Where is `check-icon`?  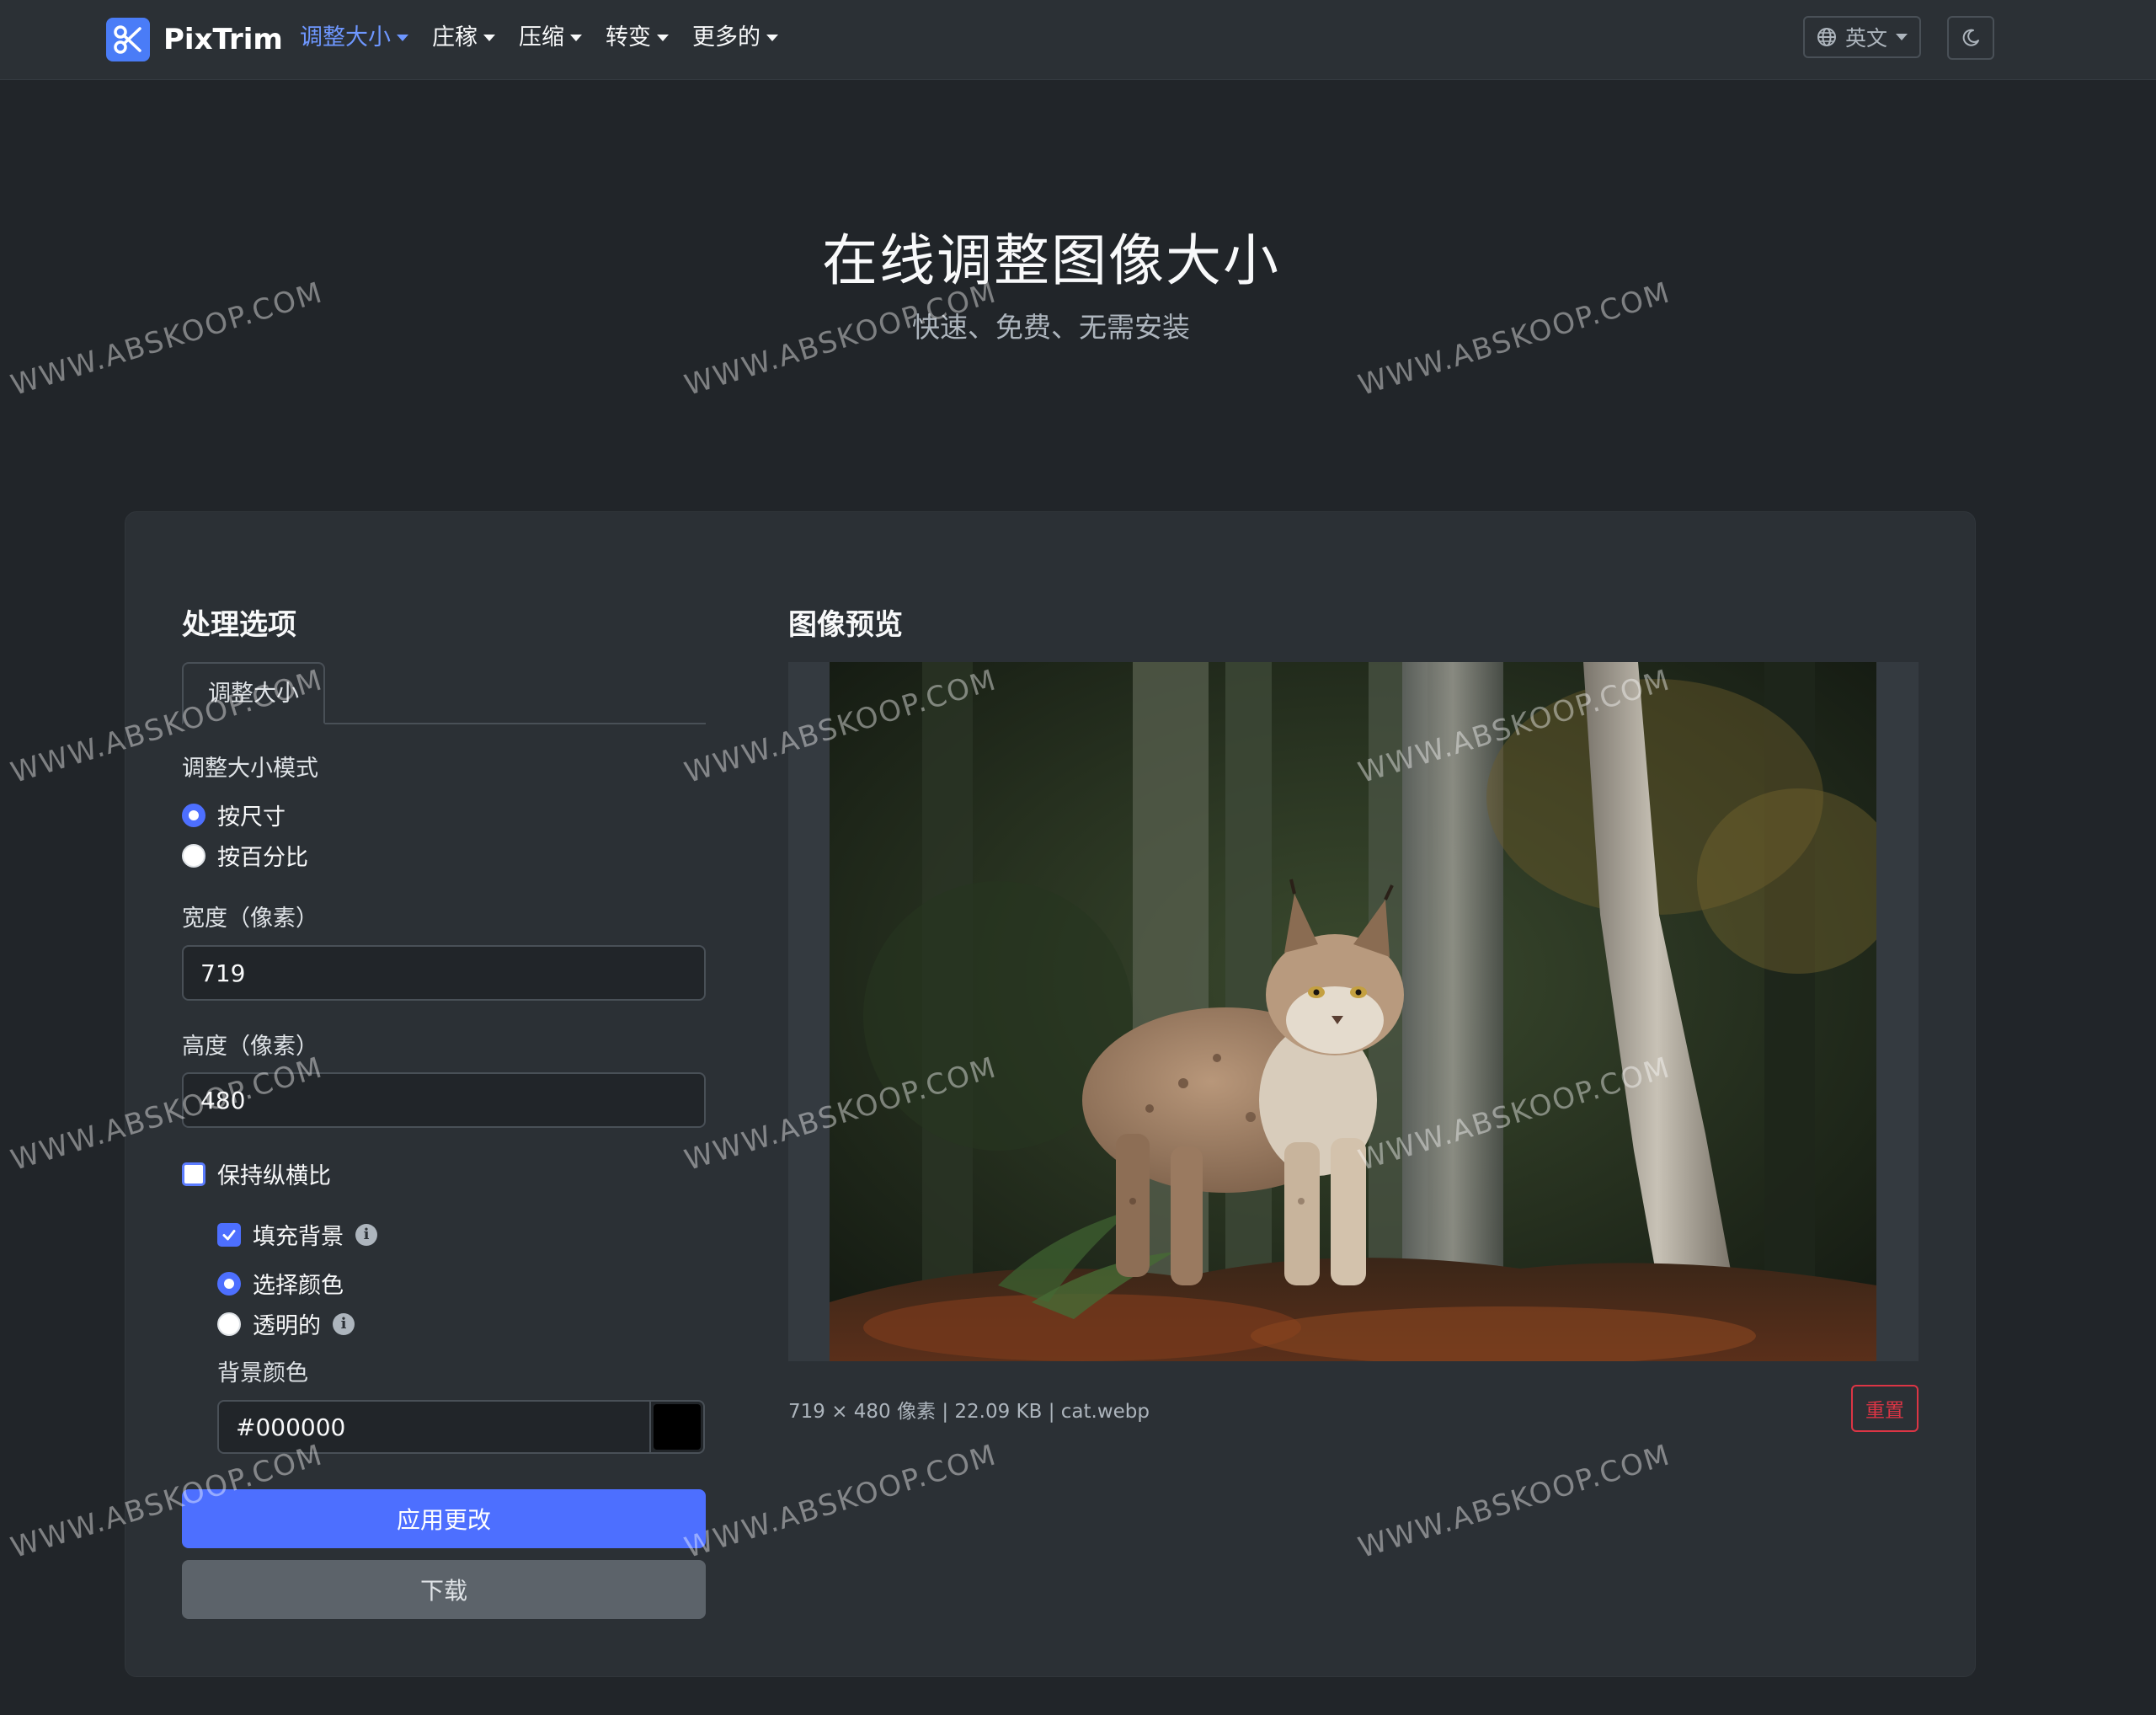 check-icon is located at coordinates (229, 1234).